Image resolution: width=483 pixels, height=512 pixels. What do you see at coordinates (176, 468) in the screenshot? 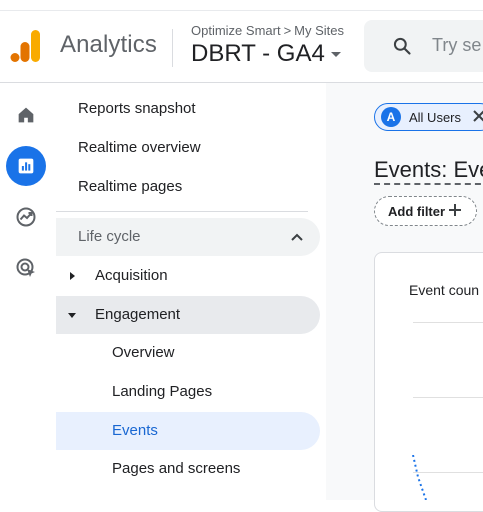
I see `nav-item-label: Pages and screens` at bounding box center [176, 468].